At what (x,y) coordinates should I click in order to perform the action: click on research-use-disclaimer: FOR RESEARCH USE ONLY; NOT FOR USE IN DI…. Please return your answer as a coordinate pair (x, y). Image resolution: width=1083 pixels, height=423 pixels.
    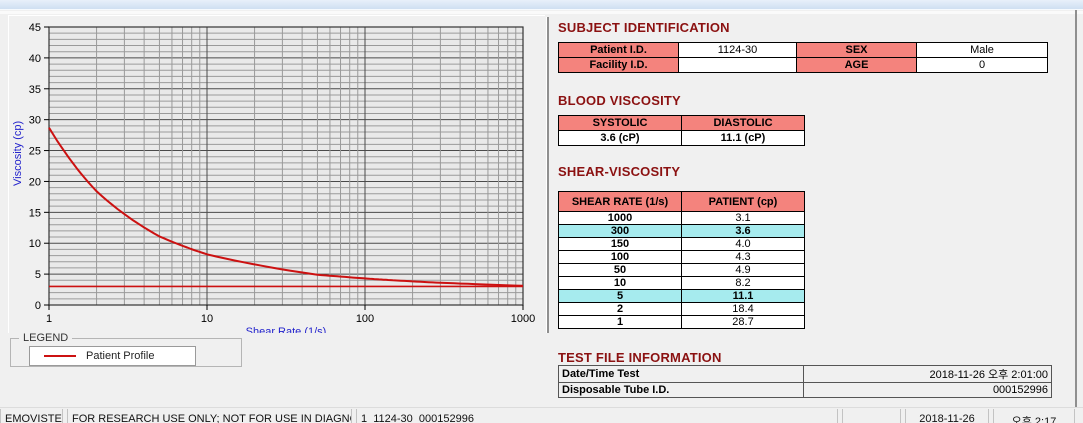
    Looking at the image, I should click on (209, 416).